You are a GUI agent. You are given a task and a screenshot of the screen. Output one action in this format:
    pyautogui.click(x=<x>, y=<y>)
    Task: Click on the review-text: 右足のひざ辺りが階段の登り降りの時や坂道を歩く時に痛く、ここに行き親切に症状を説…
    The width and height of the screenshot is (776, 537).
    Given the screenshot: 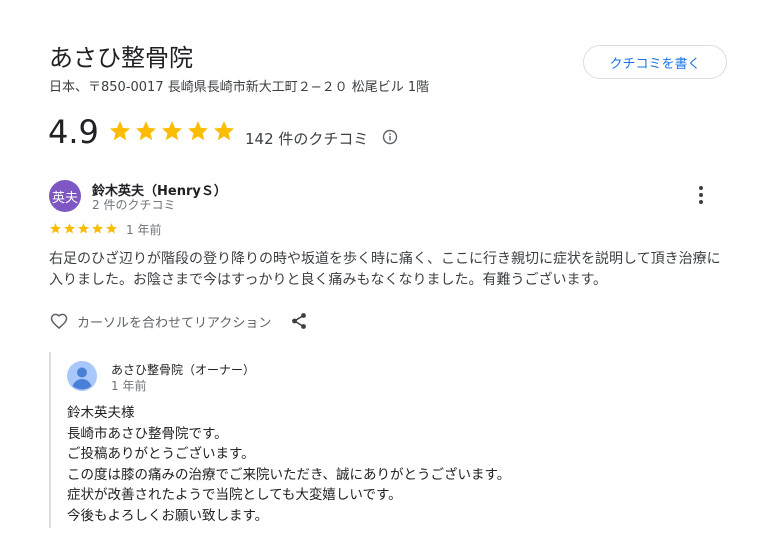 What is the action you would take?
    pyautogui.click(x=385, y=269)
    